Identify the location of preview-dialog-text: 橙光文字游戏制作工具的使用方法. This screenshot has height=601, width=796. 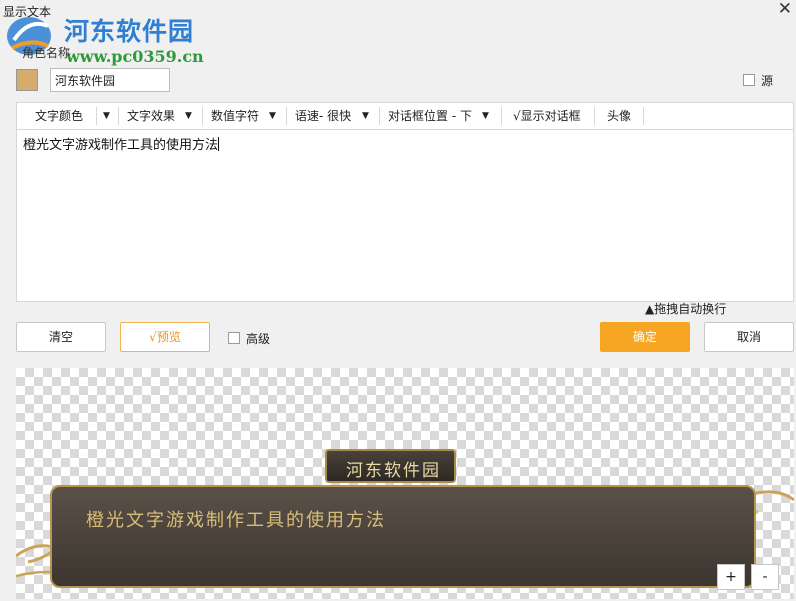
(236, 520).